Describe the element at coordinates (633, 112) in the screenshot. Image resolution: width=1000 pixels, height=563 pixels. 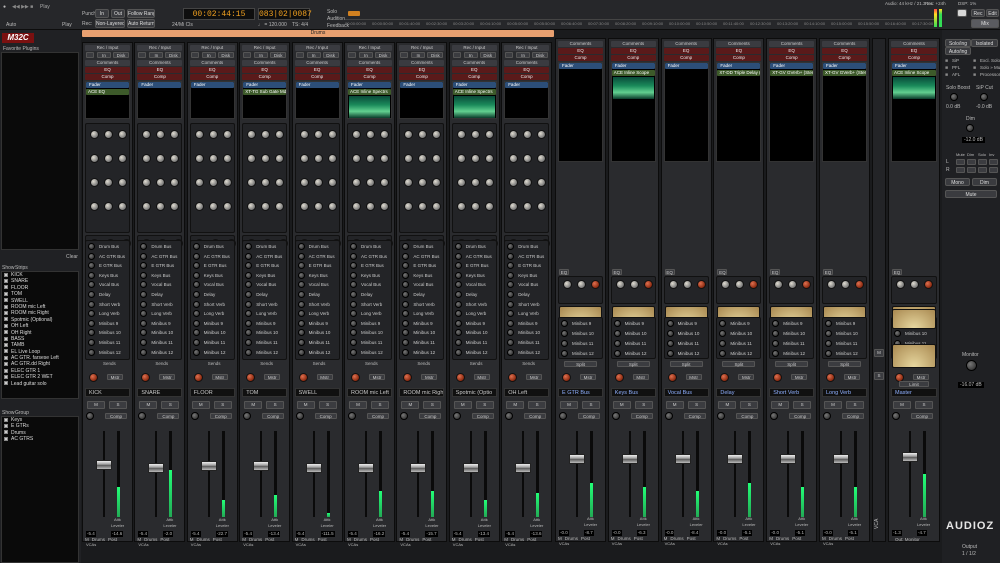
I see `processor-box: Fader ACE Inline Scope` at that location.